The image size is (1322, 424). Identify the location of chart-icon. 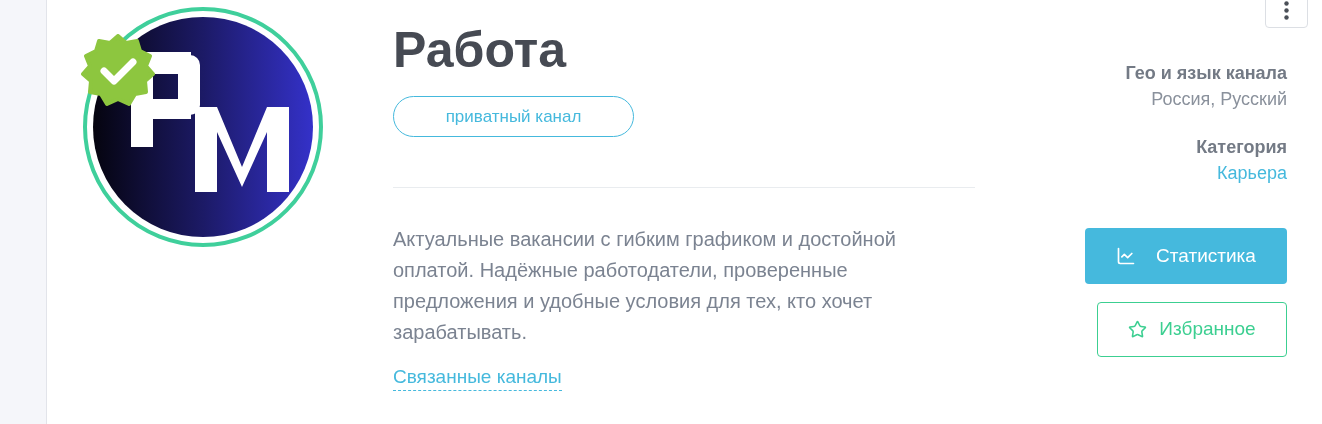
(1126, 256).